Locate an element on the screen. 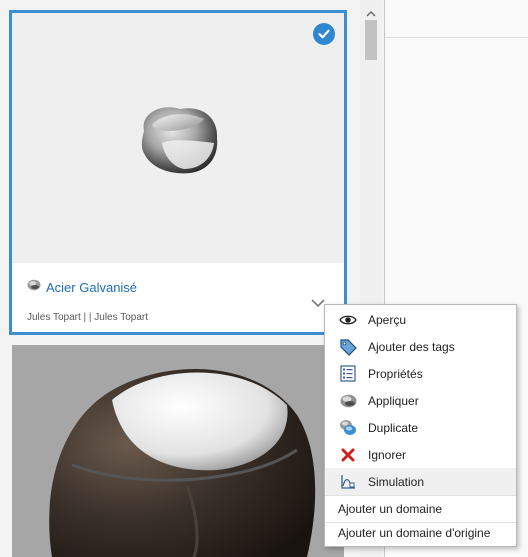 The image size is (528, 557). material-author: Jules Topart | | Jules Topart is located at coordinates (88, 317).